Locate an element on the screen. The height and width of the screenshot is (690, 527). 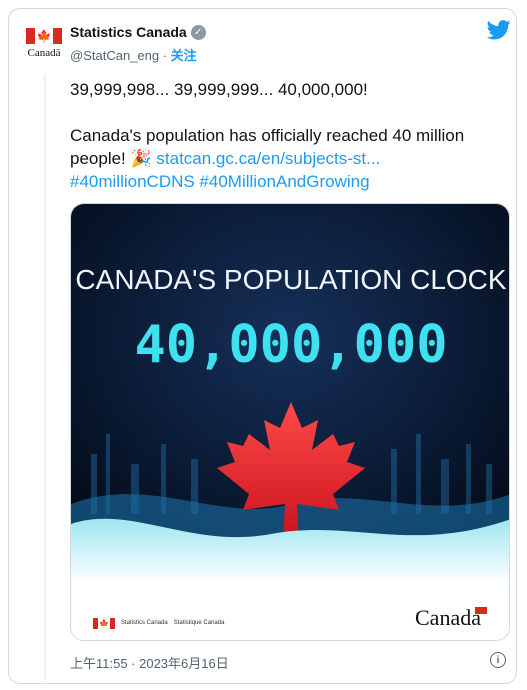
display-name: Statistics Canada is located at coordinates (128, 32).